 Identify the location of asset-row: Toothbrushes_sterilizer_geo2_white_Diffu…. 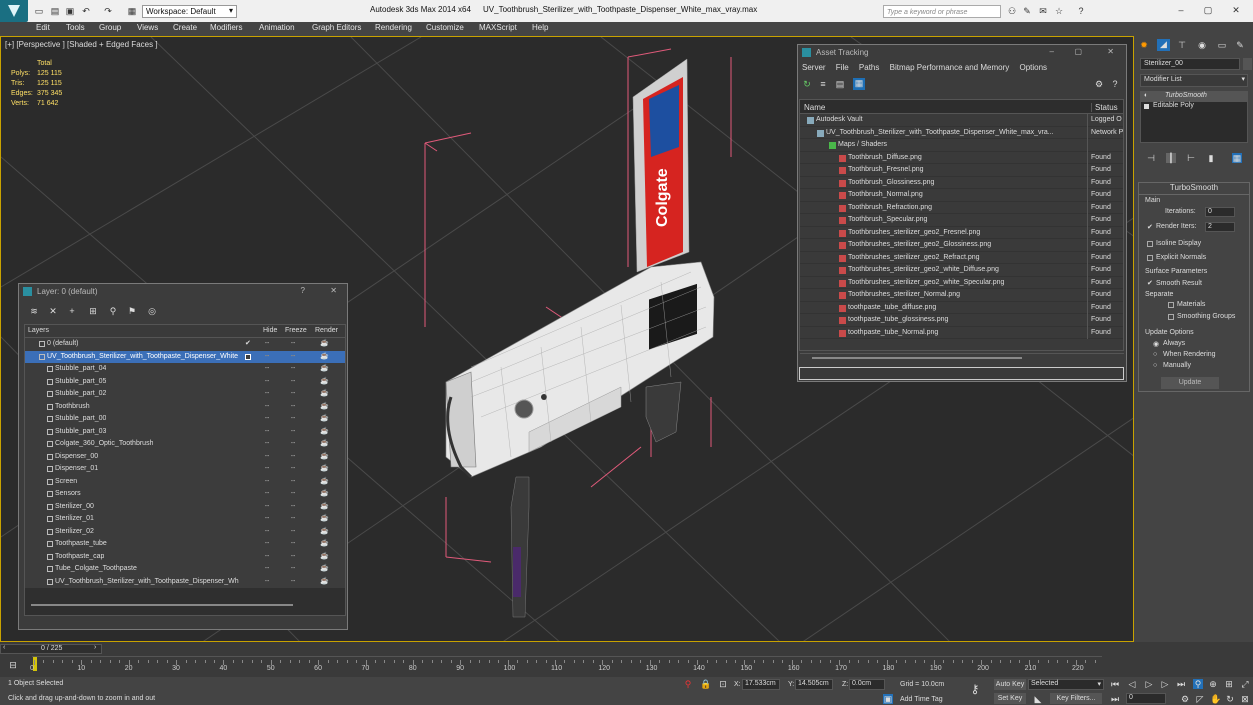
(961, 270).